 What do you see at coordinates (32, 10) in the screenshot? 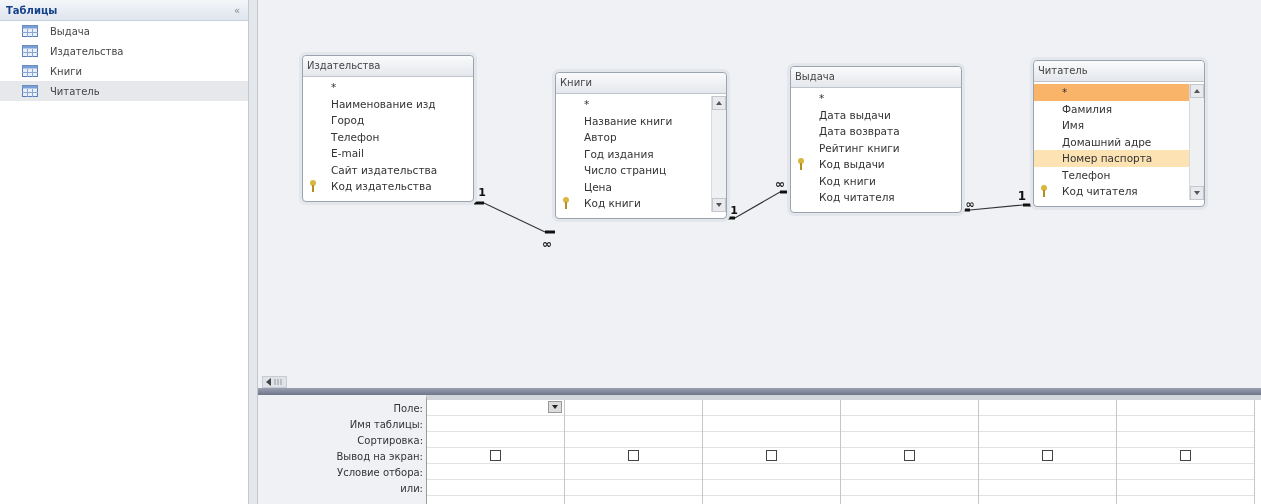
I see `pane-title: Таблицы` at bounding box center [32, 10].